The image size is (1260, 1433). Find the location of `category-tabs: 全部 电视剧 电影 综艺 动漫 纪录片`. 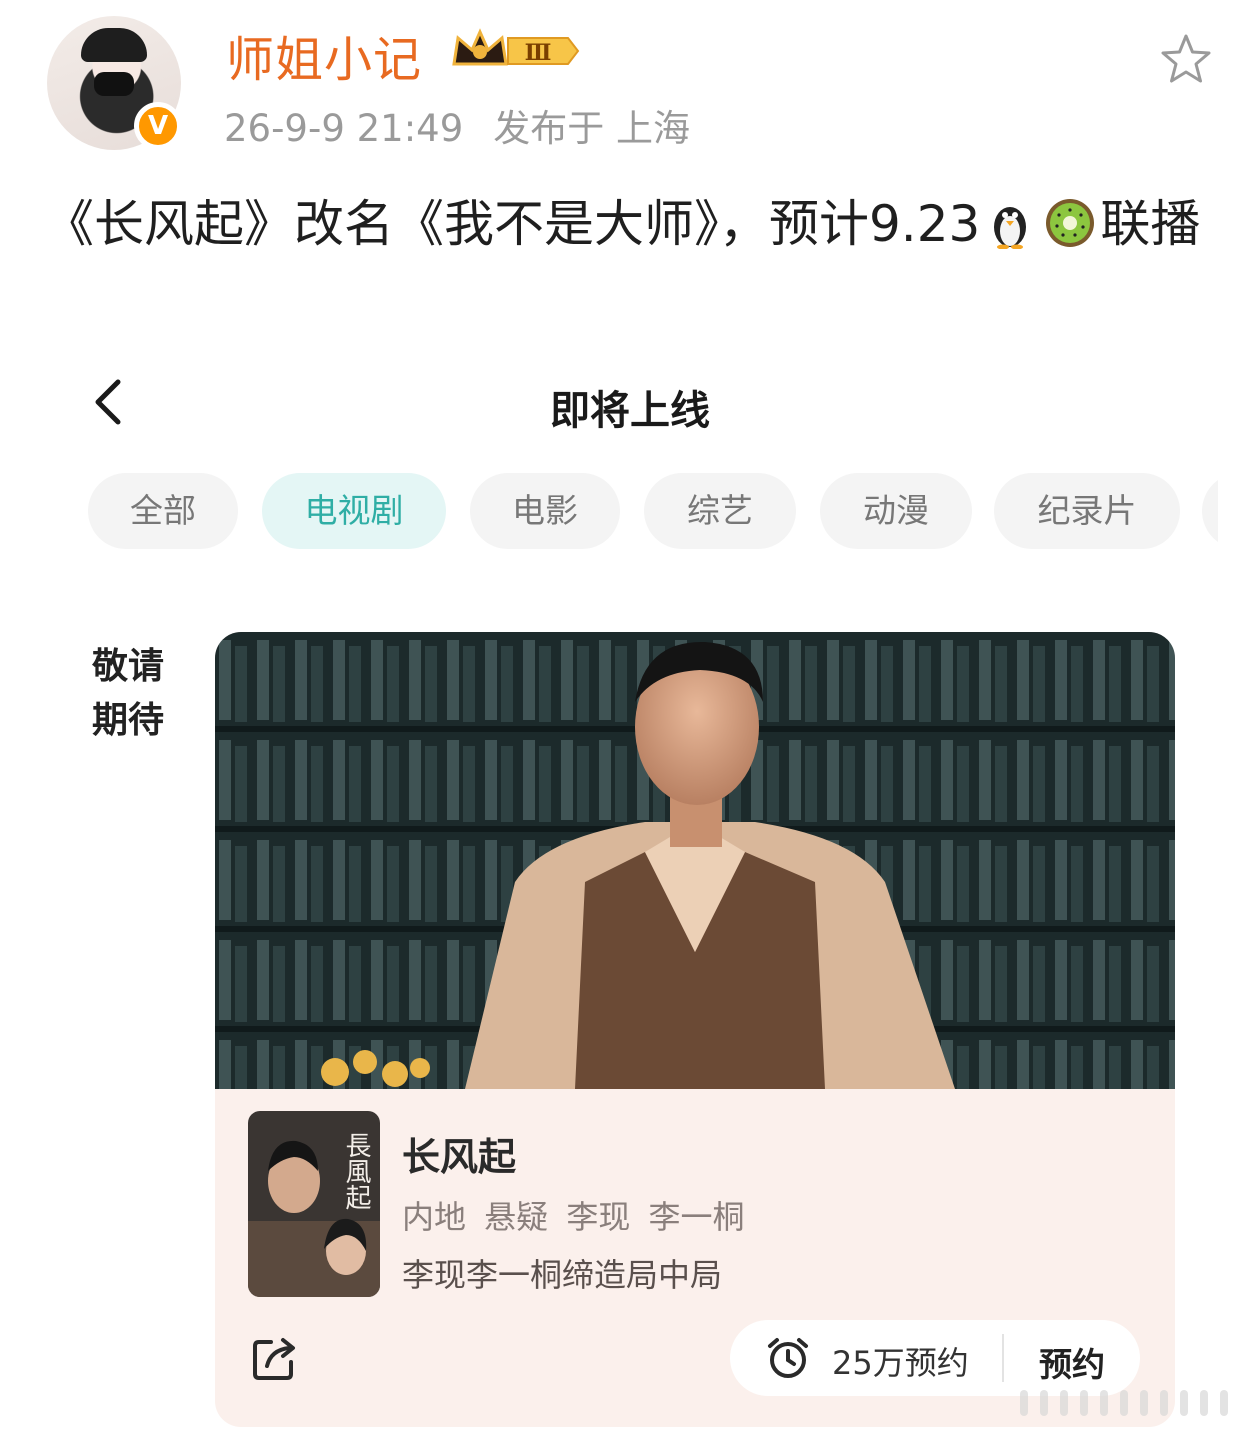

category-tabs: 全部 电视剧 电影 综艺 动漫 纪录片 is located at coordinates (653, 511).